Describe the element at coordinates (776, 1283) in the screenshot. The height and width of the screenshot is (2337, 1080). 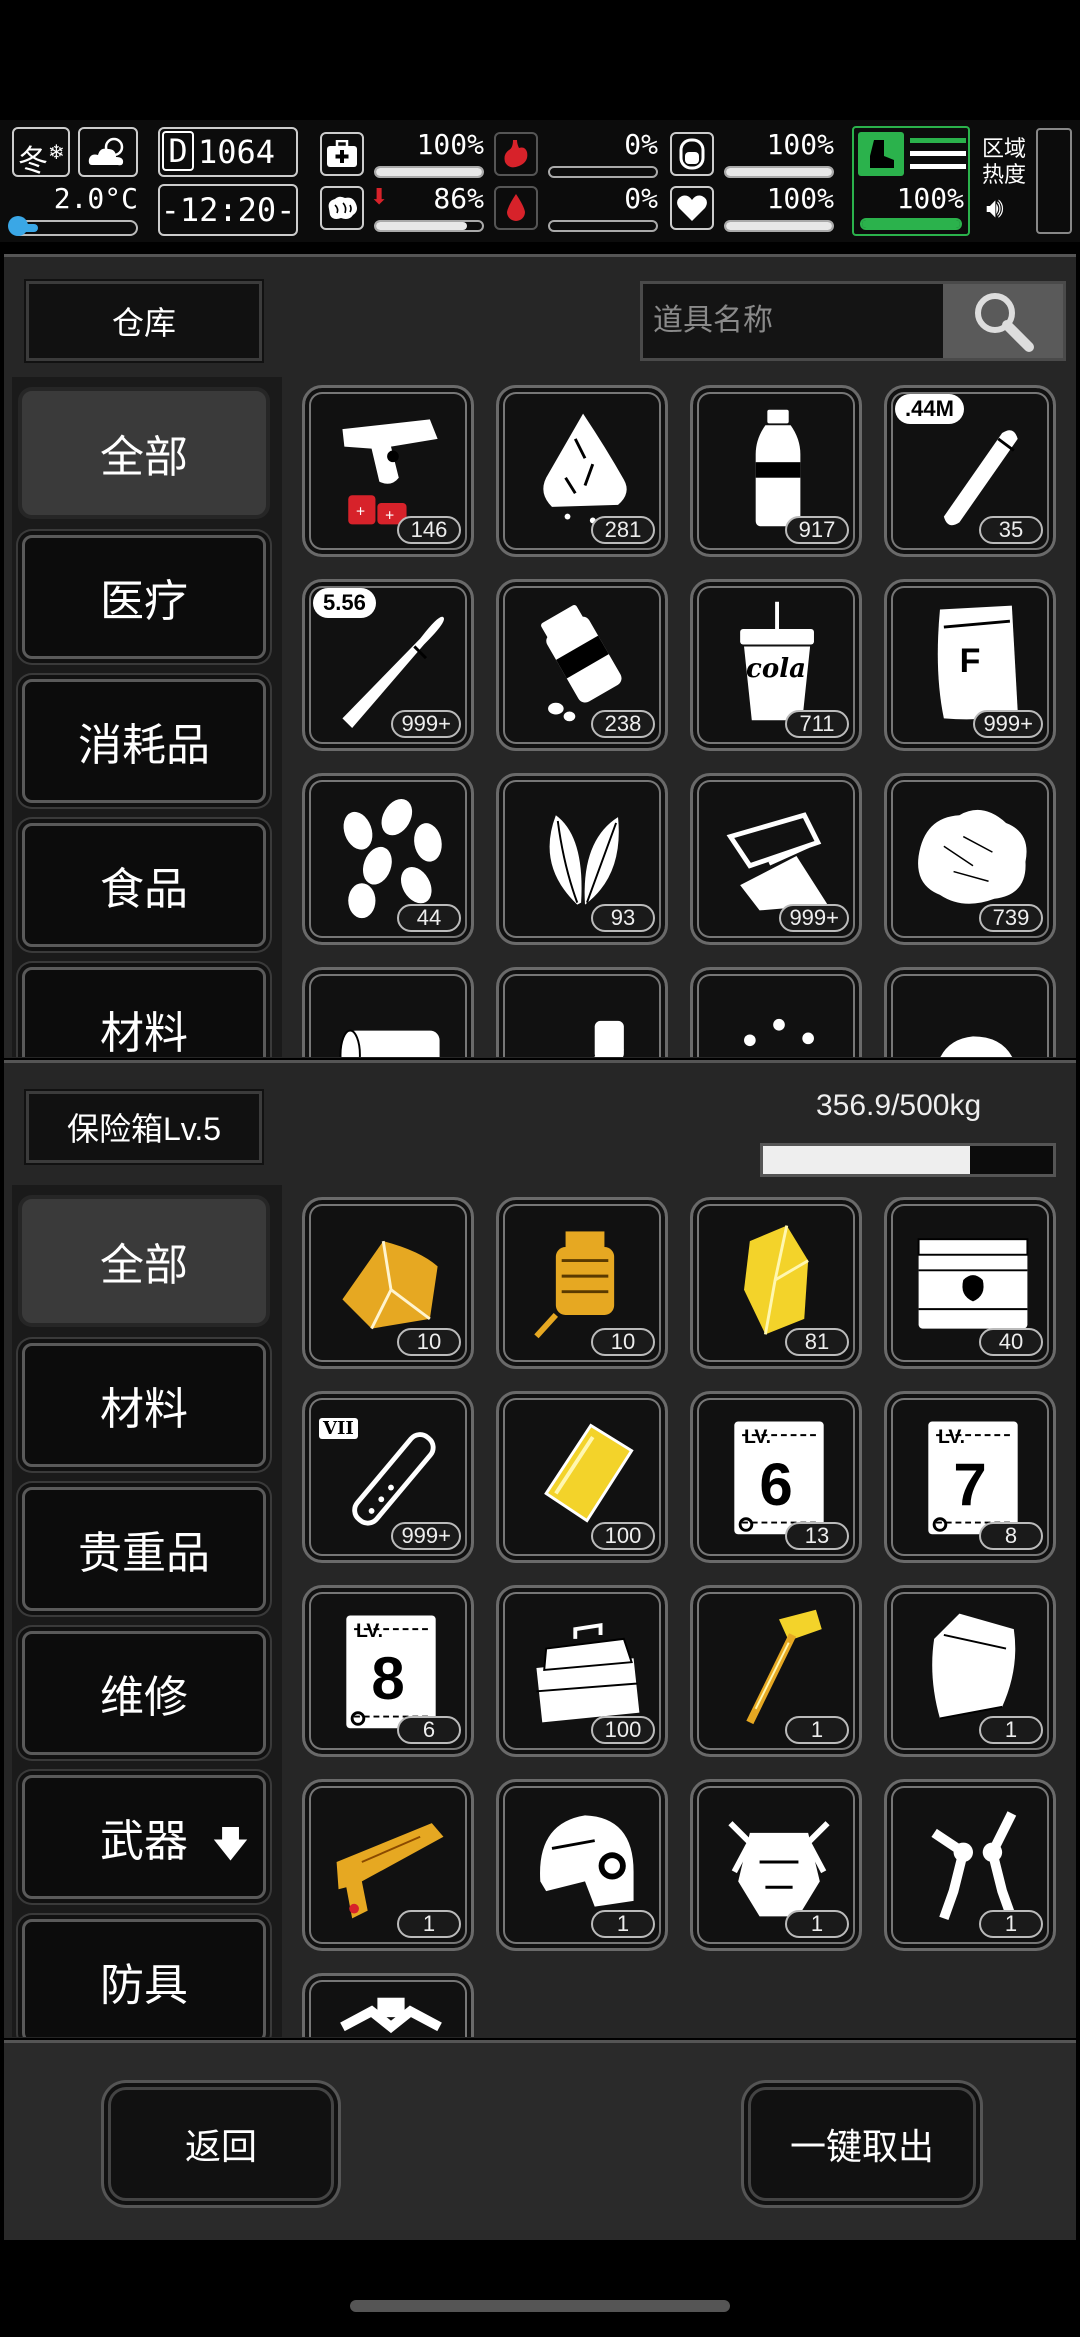
I see `item-slot: 81` at that location.